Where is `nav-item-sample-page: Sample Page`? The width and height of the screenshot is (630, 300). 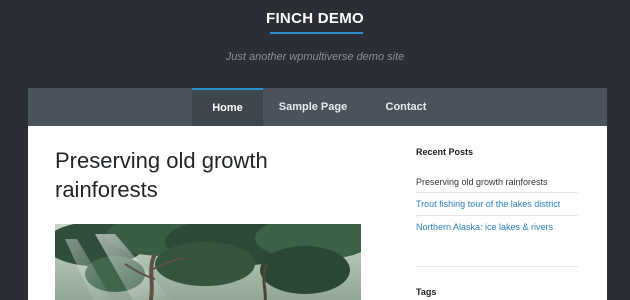
nav-item-sample-page: Sample Page is located at coordinates (313, 107).